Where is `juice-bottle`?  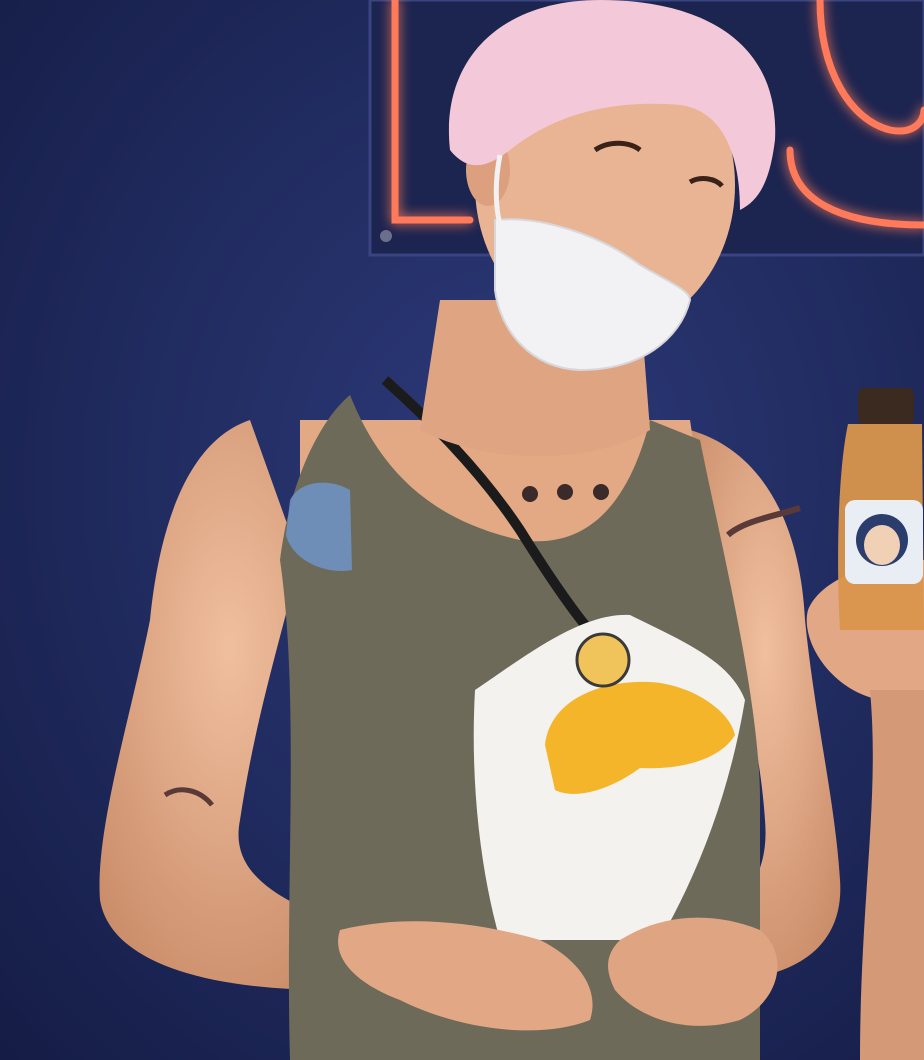
juice-bottle is located at coordinates (881, 509).